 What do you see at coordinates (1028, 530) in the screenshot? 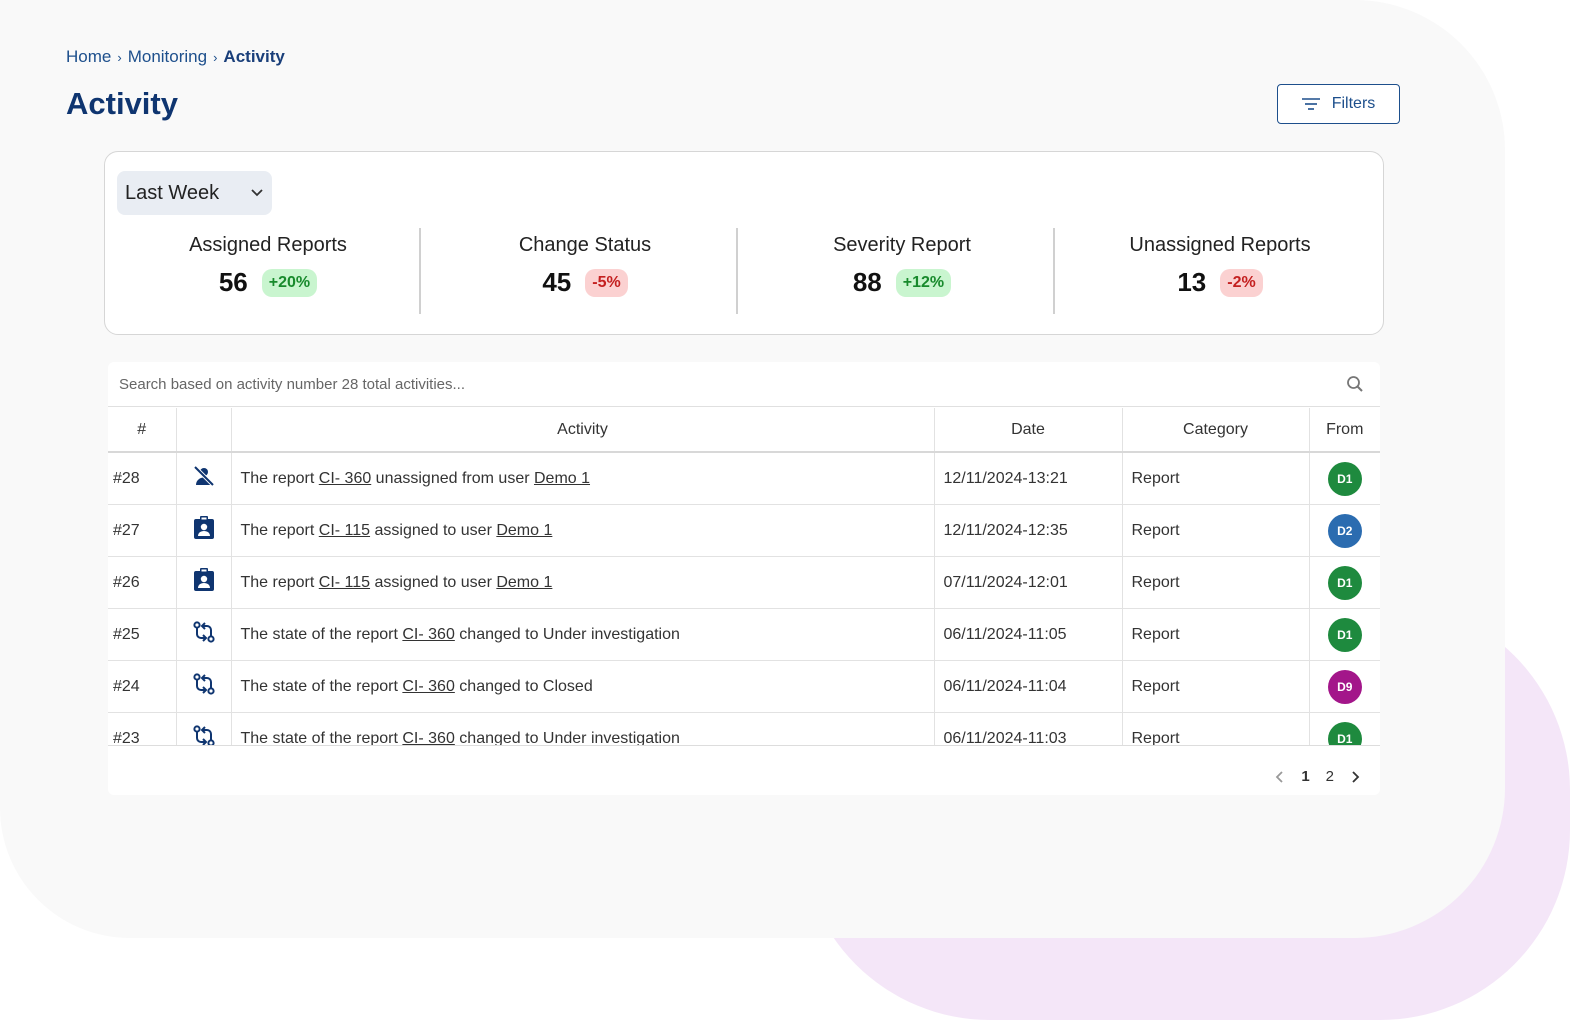
I see `row-date: 12/11/2024-12:35` at bounding box center [1028, 530].